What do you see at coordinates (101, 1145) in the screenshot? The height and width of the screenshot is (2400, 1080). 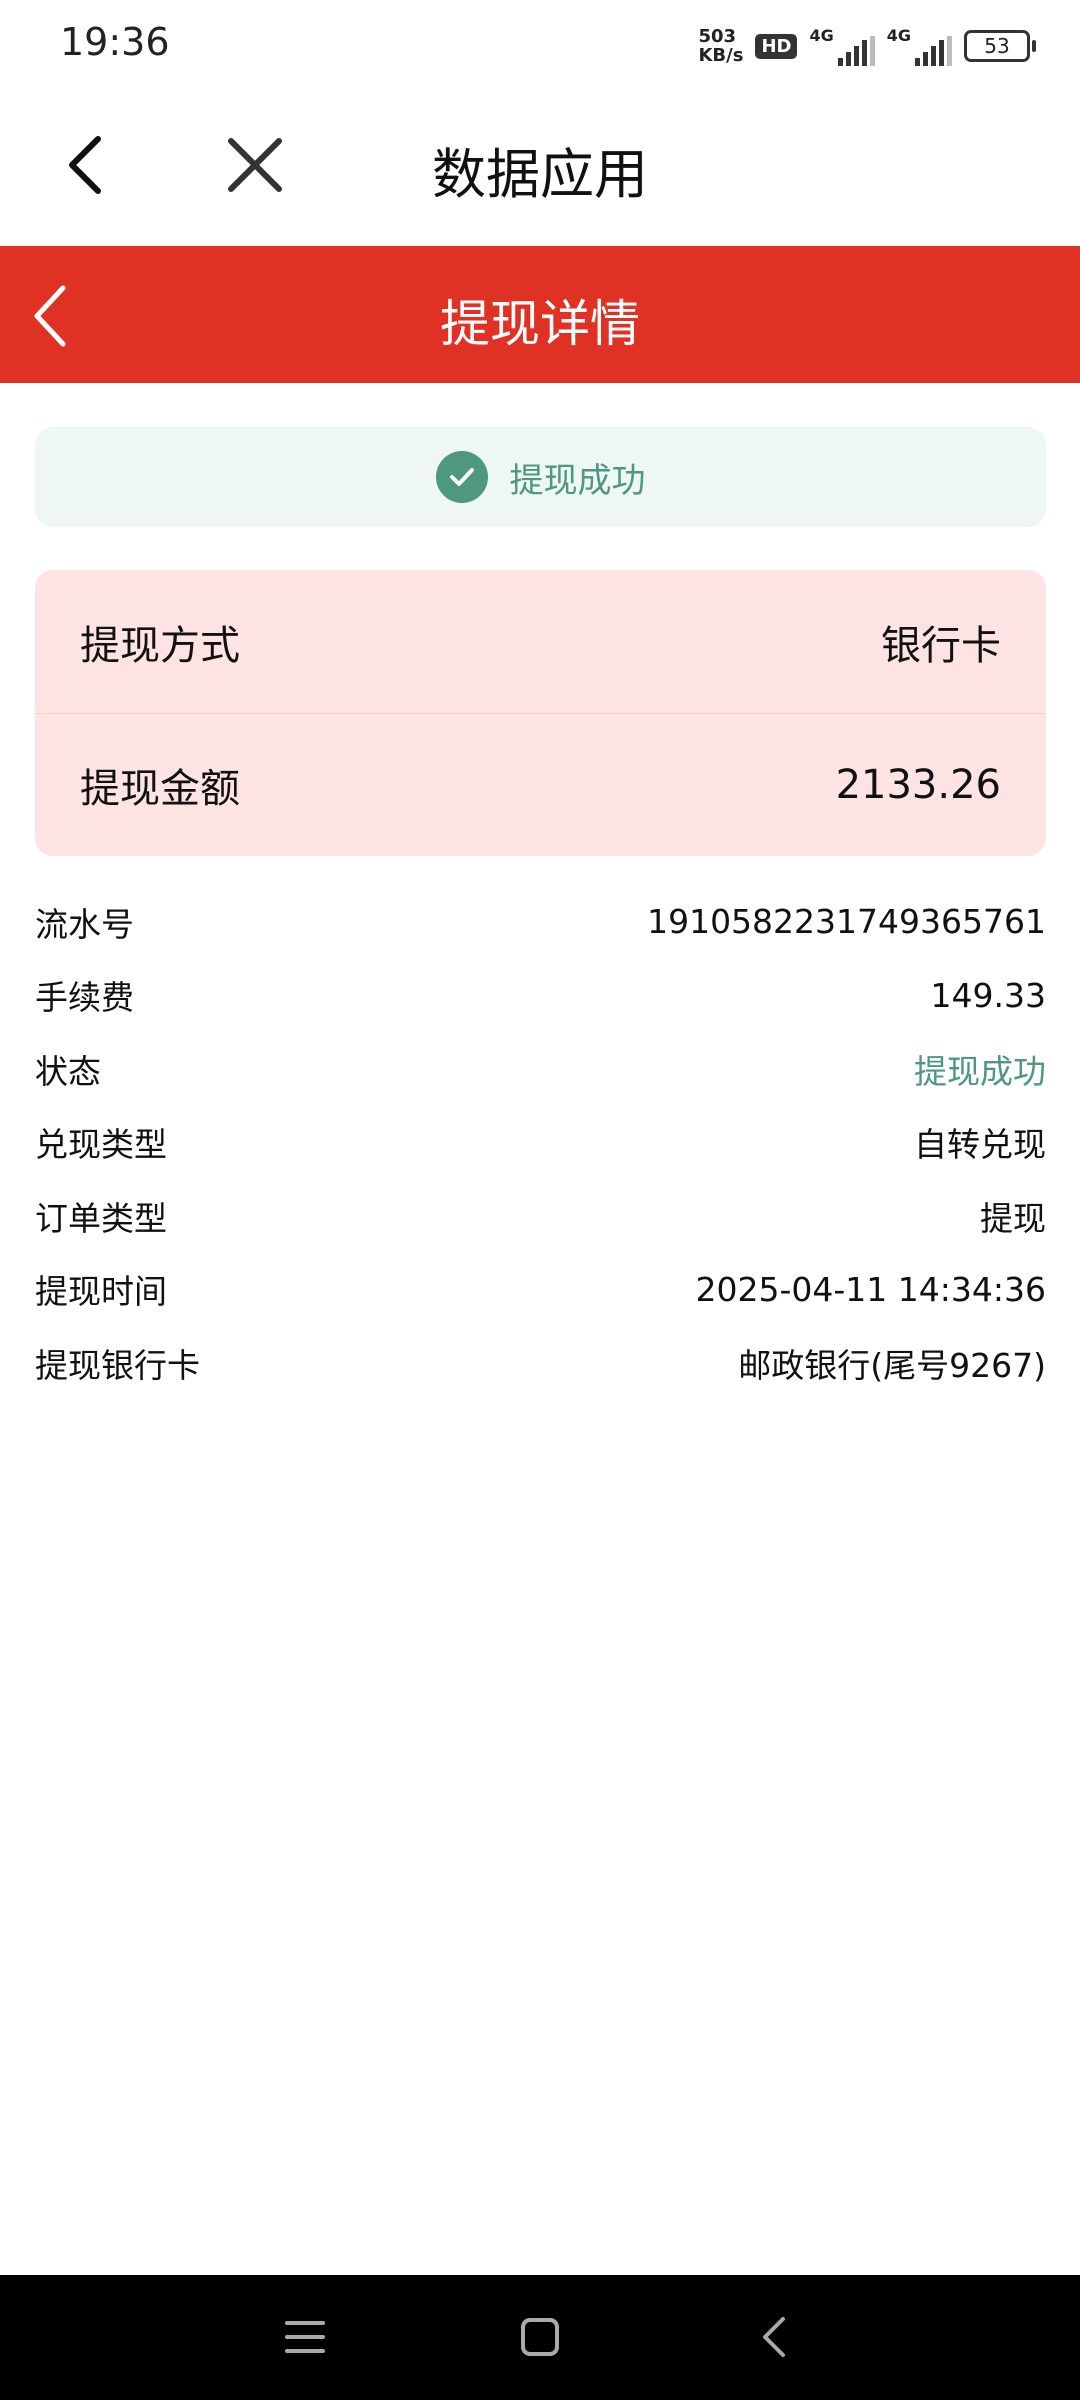 I see `detail-label: 兑现类型` at bounding box center [101, 1145].